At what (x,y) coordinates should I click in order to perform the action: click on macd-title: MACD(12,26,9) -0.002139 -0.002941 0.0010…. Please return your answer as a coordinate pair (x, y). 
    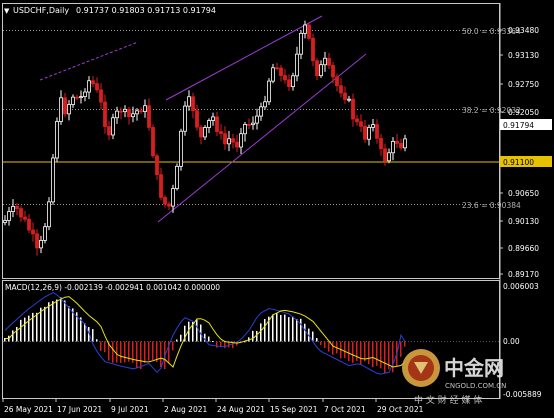
    Looking at the image, I should click on (112, 287).